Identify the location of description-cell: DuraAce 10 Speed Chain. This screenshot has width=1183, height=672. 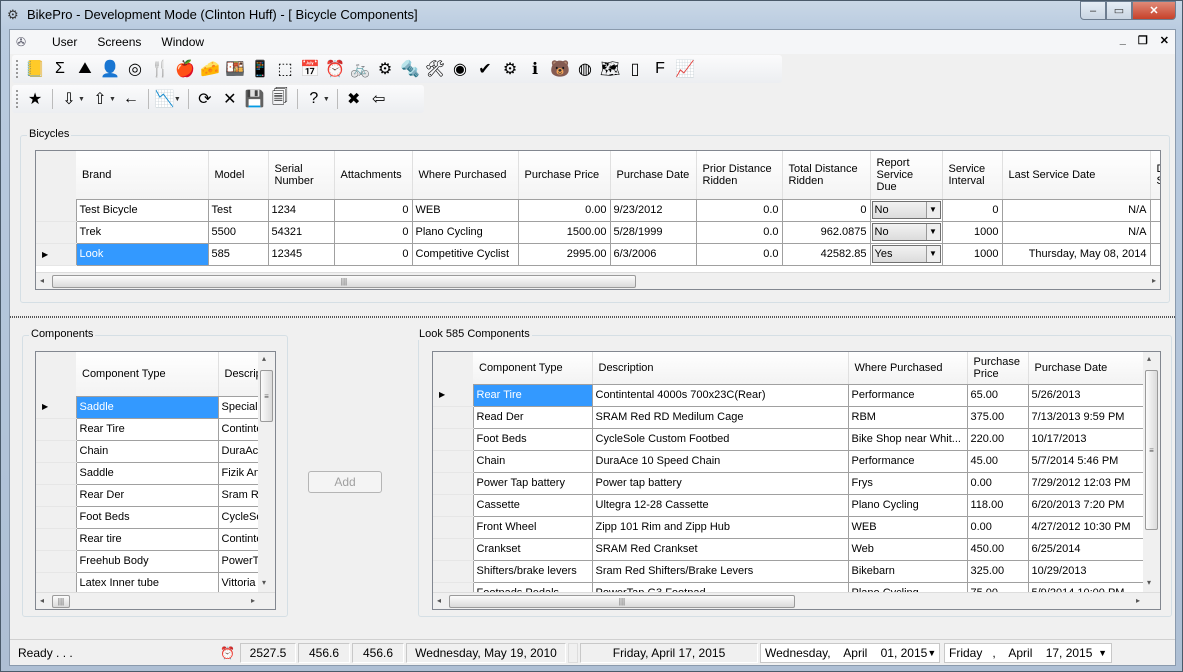
(720, 461).